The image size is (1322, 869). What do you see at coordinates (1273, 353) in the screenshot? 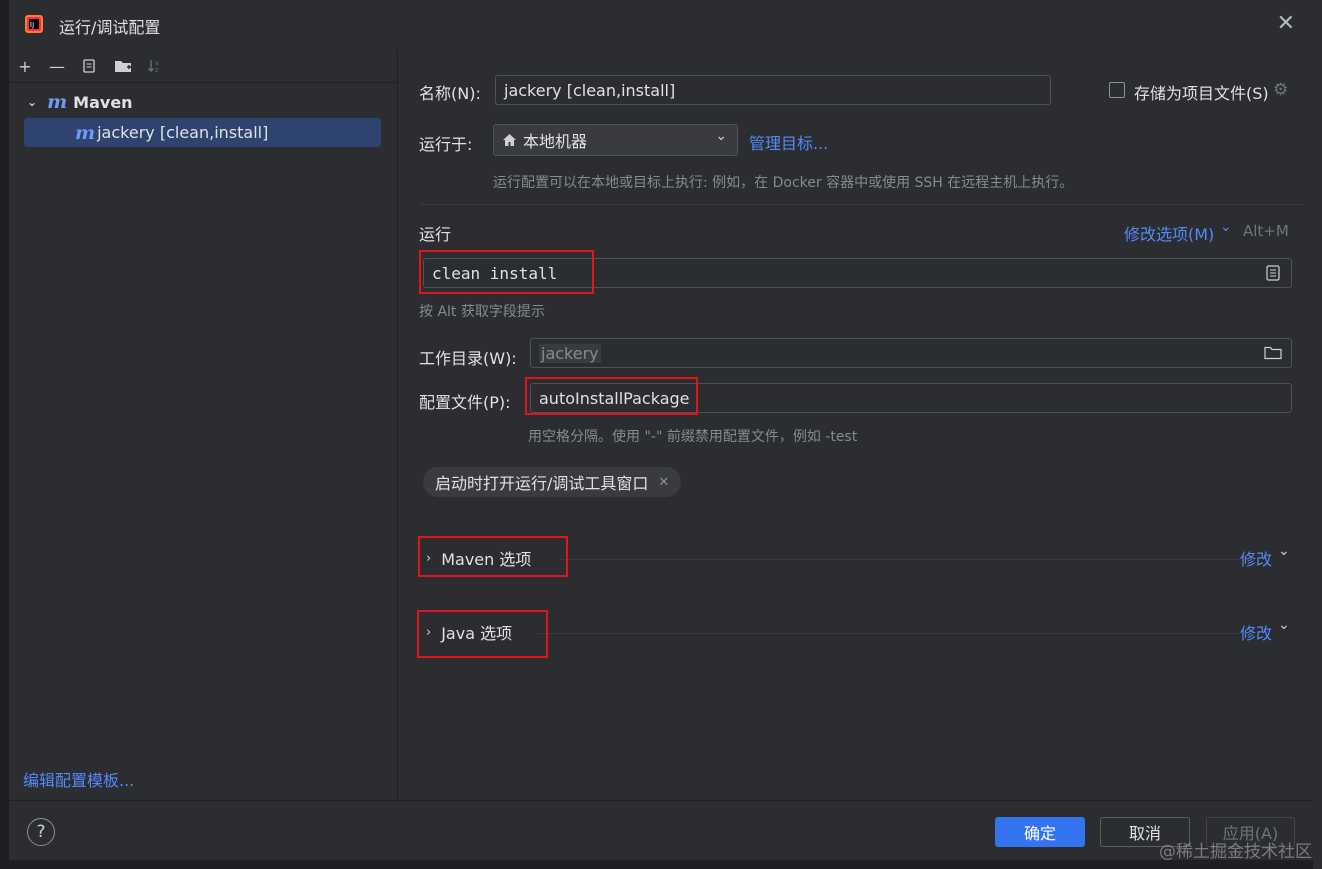
I see `folder-icon` at bounding box center [1273, 353].